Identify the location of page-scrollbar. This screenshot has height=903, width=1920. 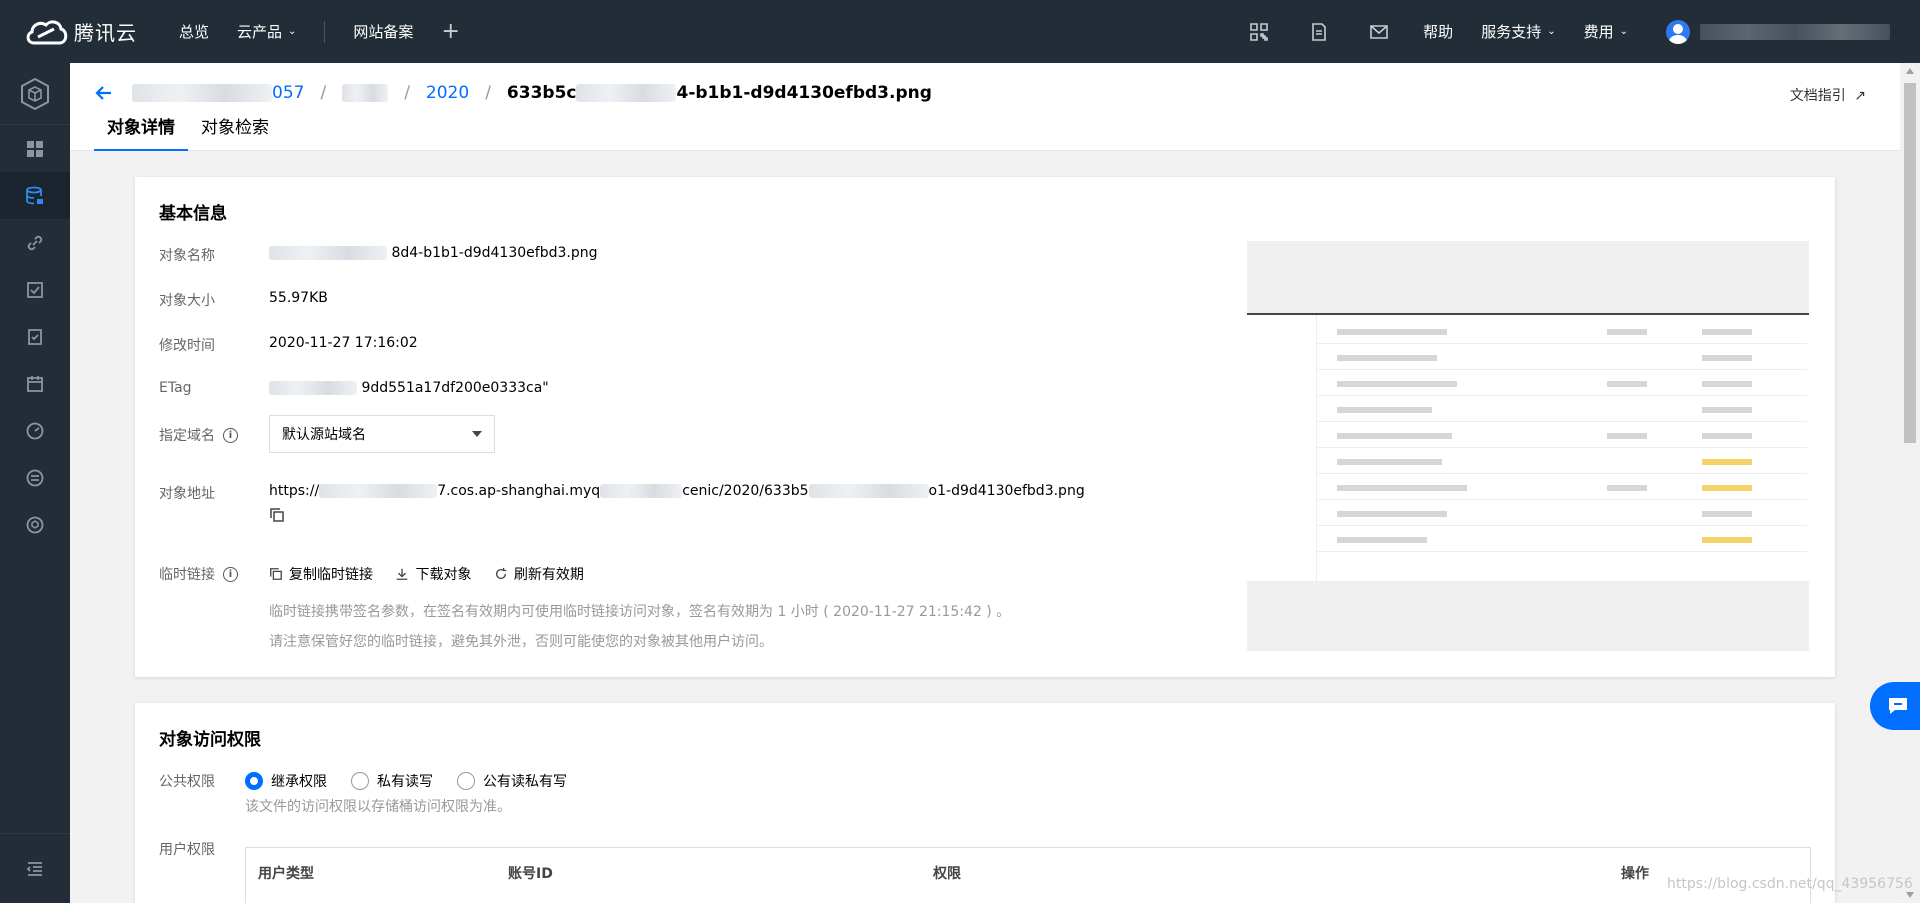
(1910, 483).